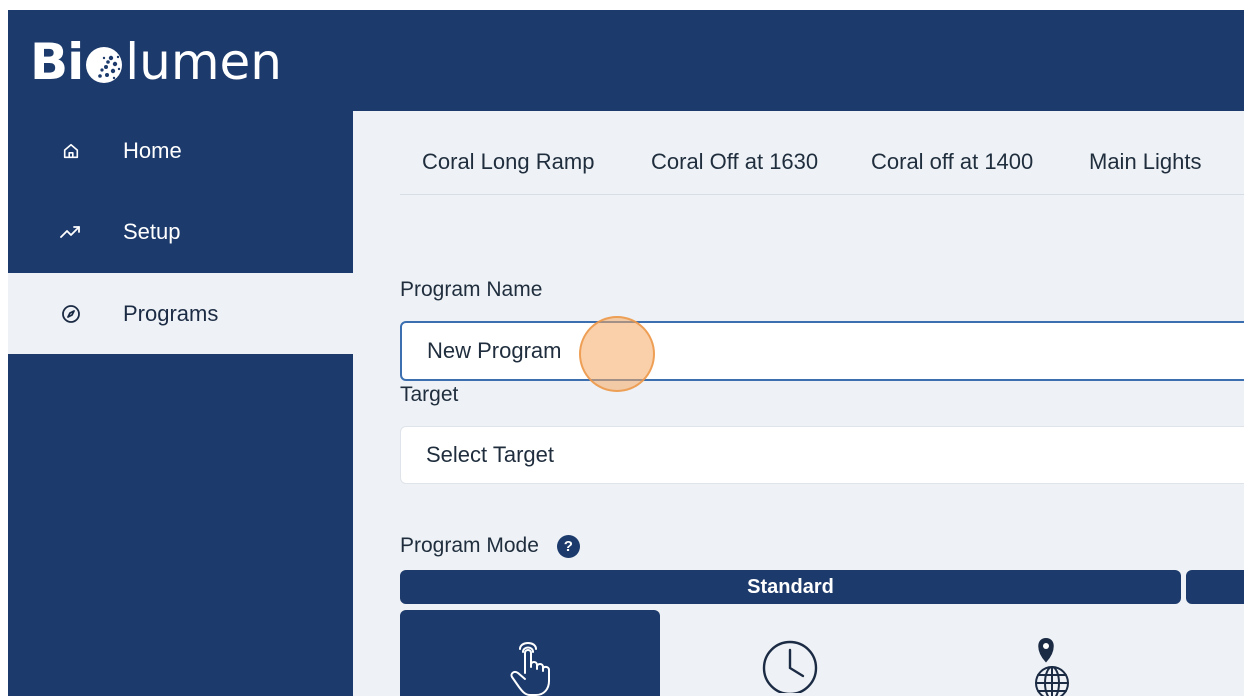 This screenshot has width=1244, height=696. I want to click on mode-option-timed, so click(790, 653).